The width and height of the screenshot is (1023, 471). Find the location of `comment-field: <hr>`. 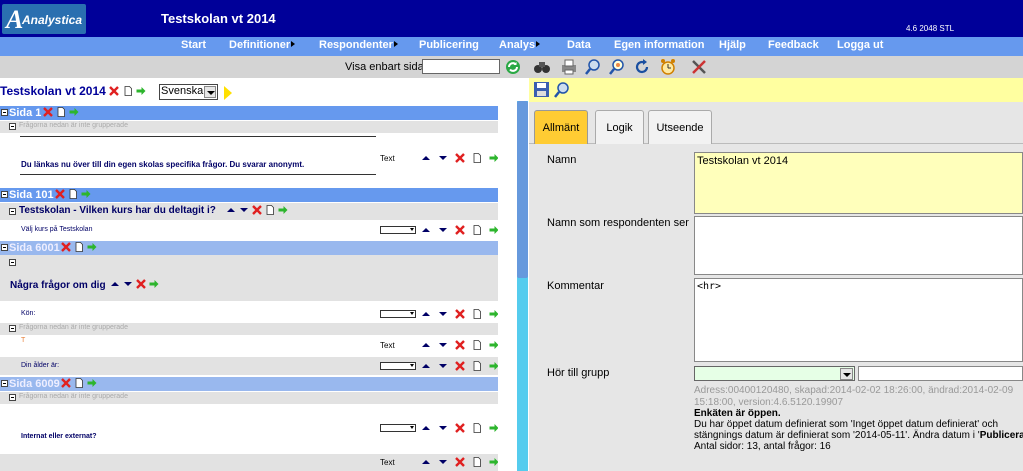

comment-field: <hr> is located at coordinates (858, 320).